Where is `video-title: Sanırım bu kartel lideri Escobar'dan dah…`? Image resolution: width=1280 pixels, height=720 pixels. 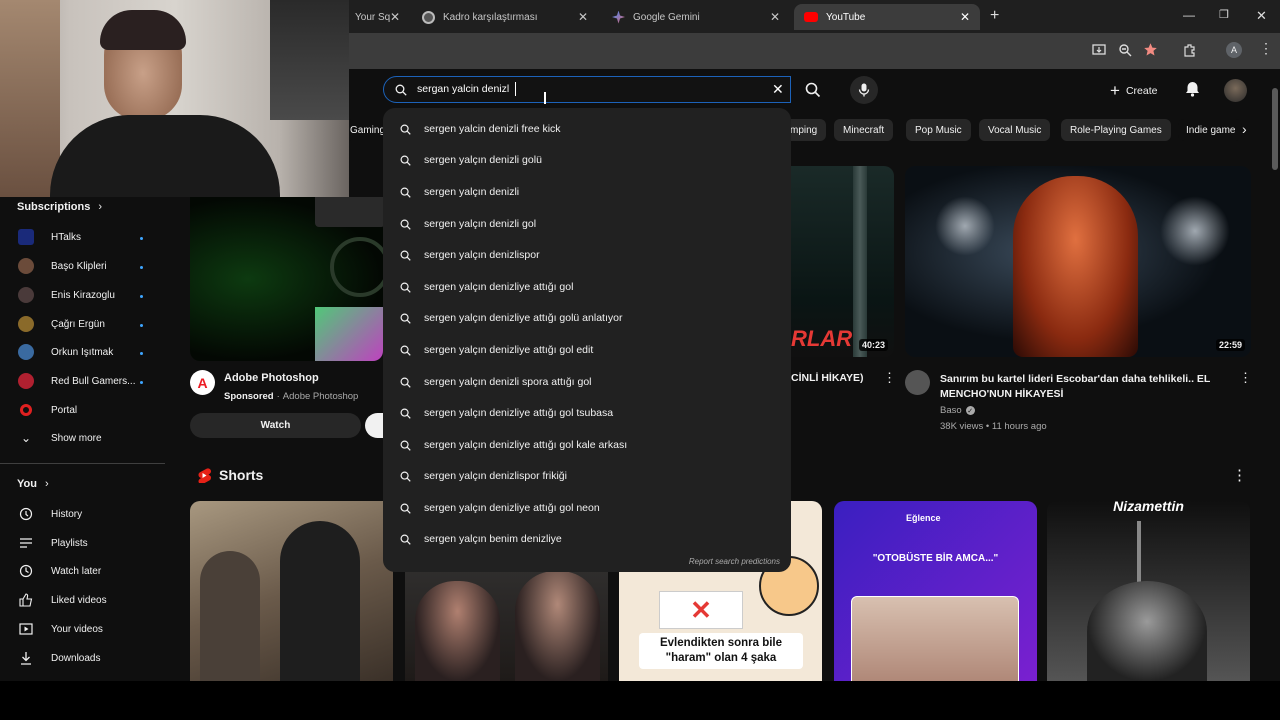
video-title: Sanırım bu kartel lideri Escobar'dan dah… is located at coordinates (1080, 387).